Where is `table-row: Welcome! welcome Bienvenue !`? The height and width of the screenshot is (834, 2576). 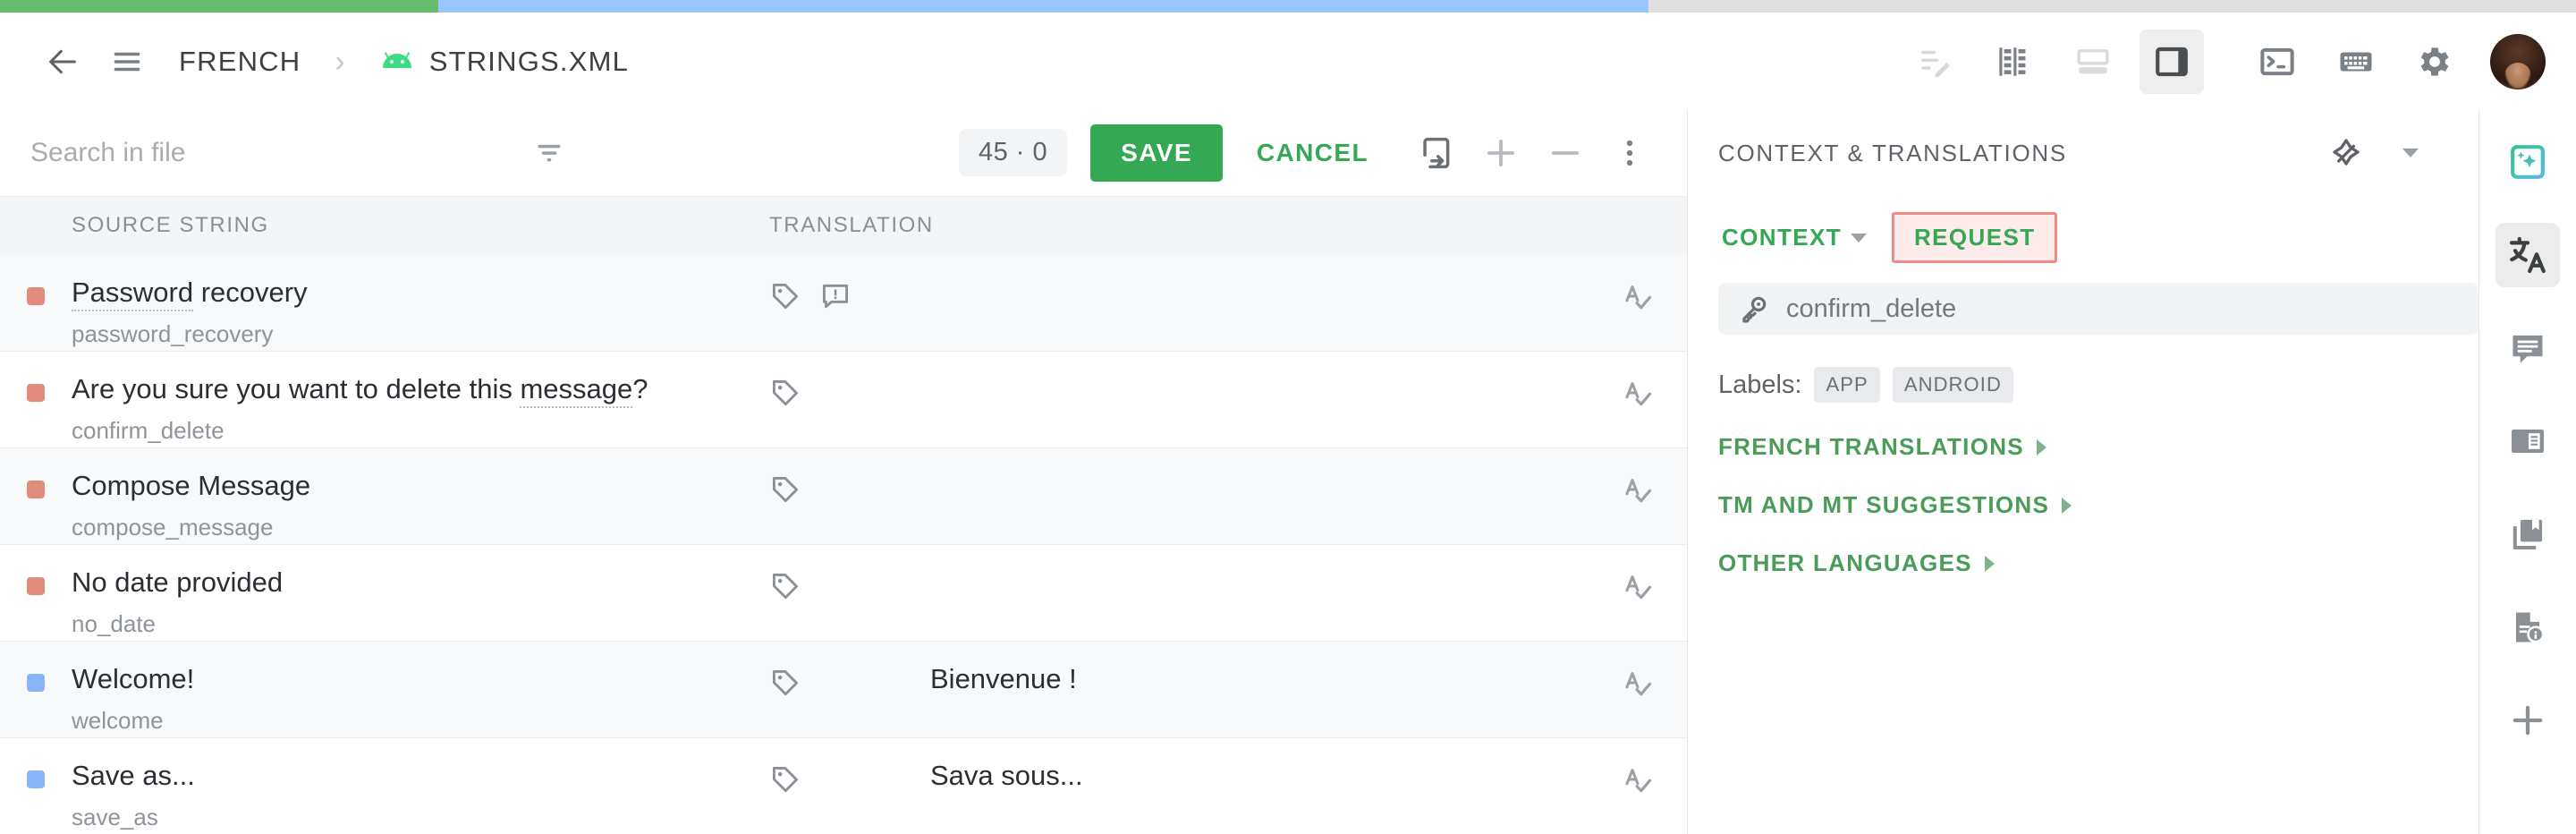 table-row: Welcome! welcome Bienvenue ! is located at coordinates (843, 689).